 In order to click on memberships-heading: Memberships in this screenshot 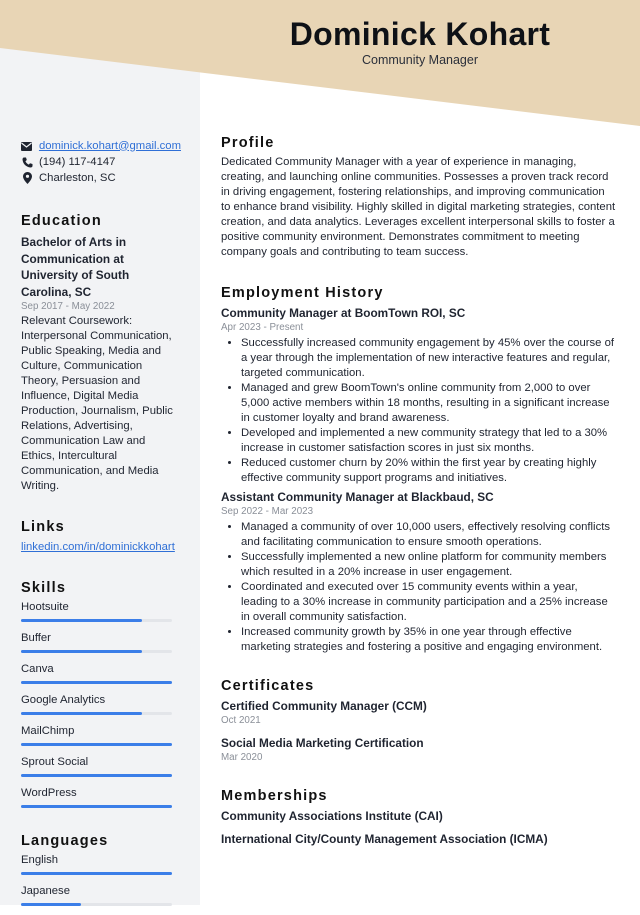, I will do `click(274, 796)`.